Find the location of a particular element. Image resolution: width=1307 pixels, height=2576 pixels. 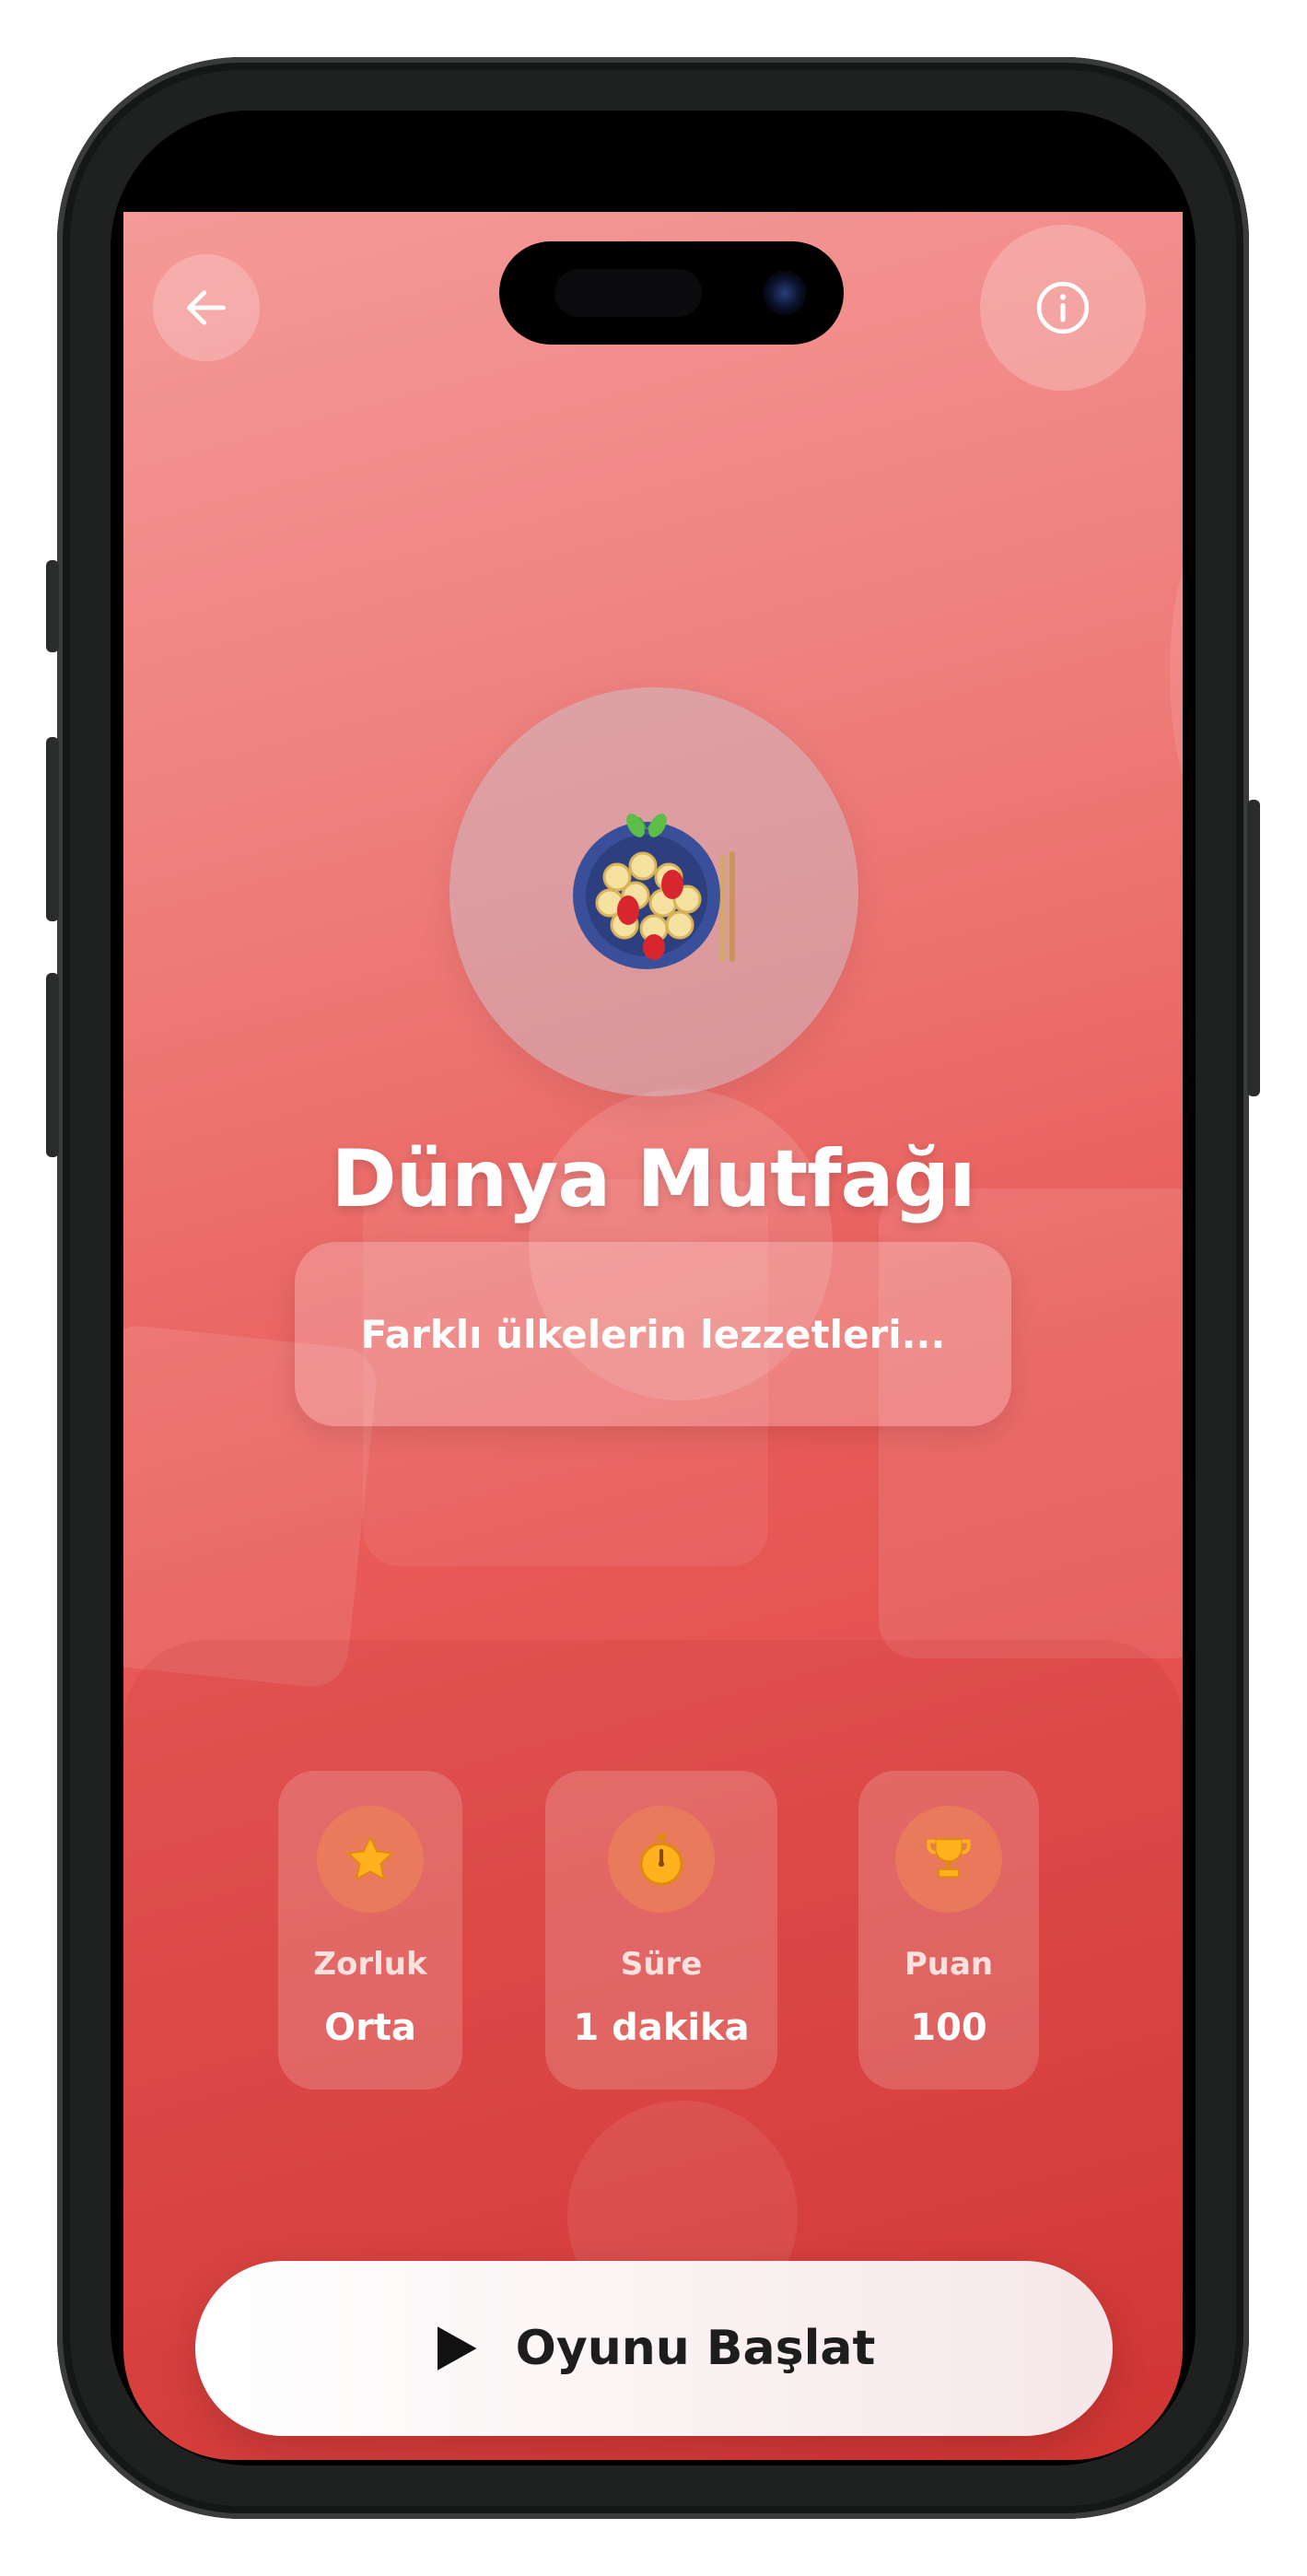

camera-lens is located at coordinates (785, 293).